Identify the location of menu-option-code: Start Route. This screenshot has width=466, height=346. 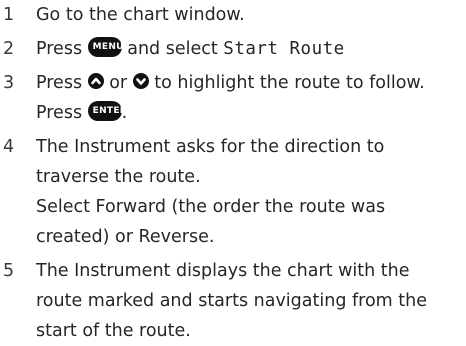
(284, 49).